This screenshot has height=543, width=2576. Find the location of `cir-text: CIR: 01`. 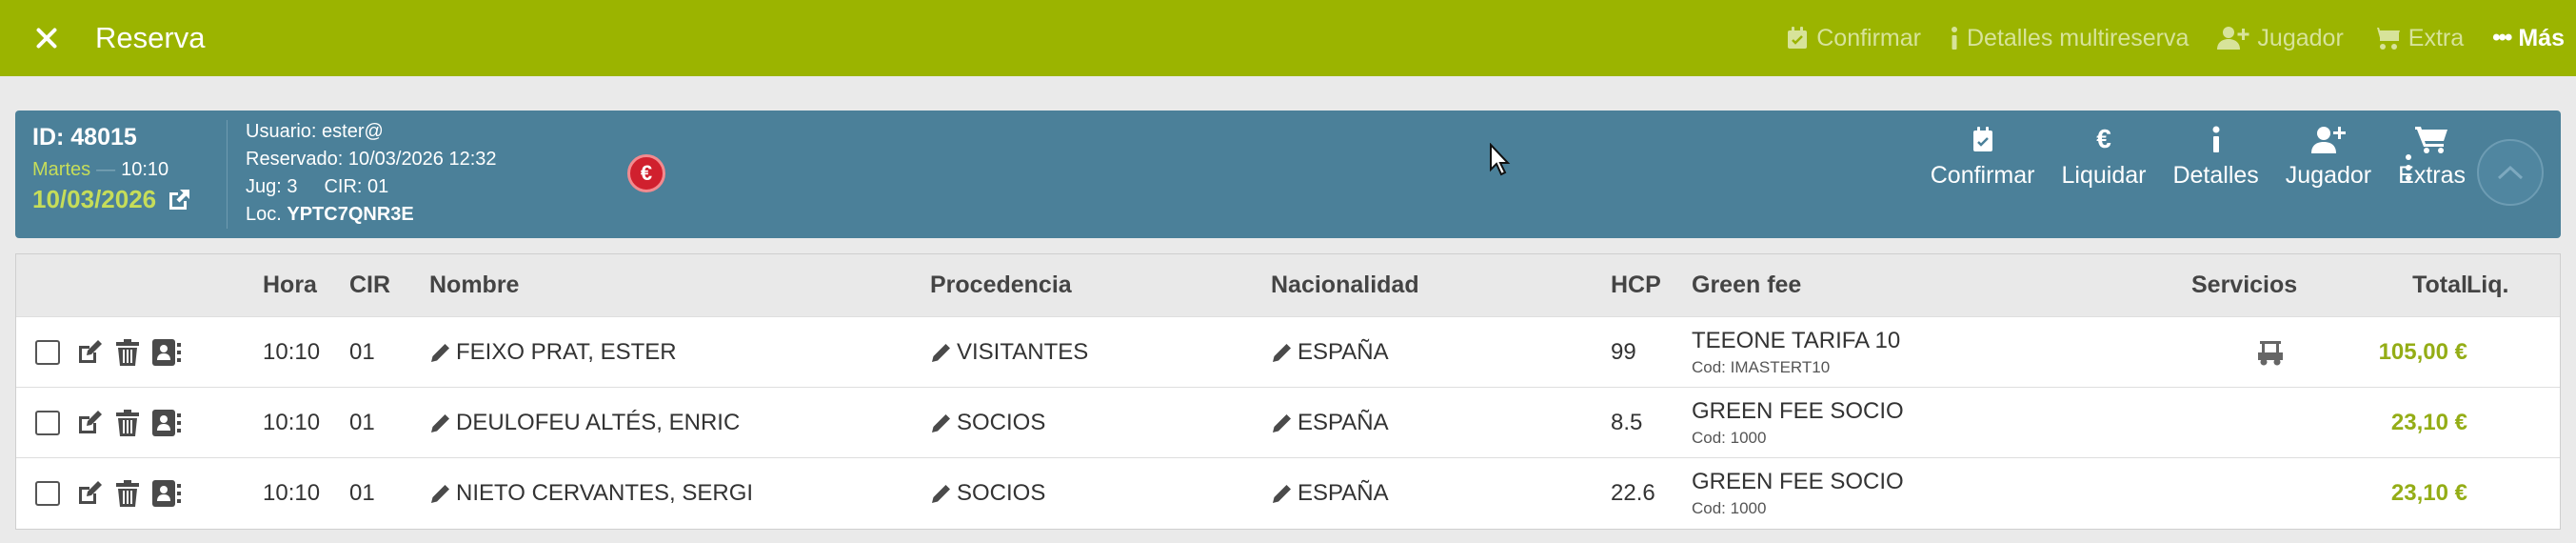

cir-text: CIR: 01 is located at coordinates (356, 186).